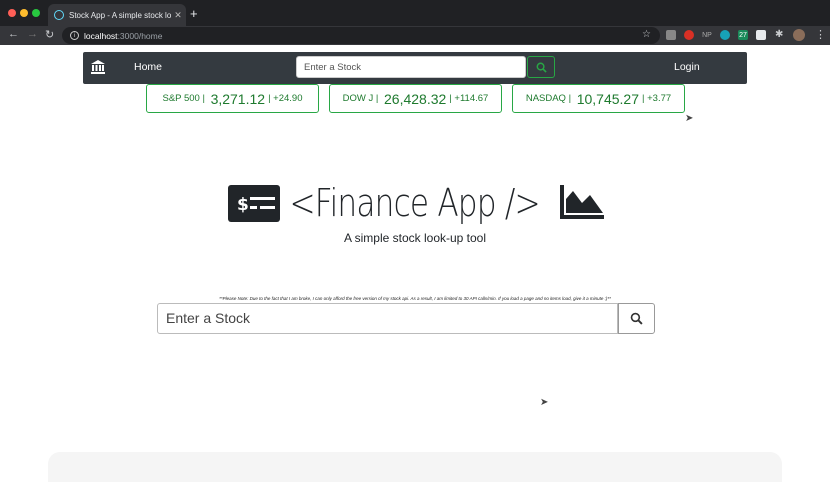  Describe the element at coordinates (74, 35) in the screenshot. I see `info-icon: i` at that location.